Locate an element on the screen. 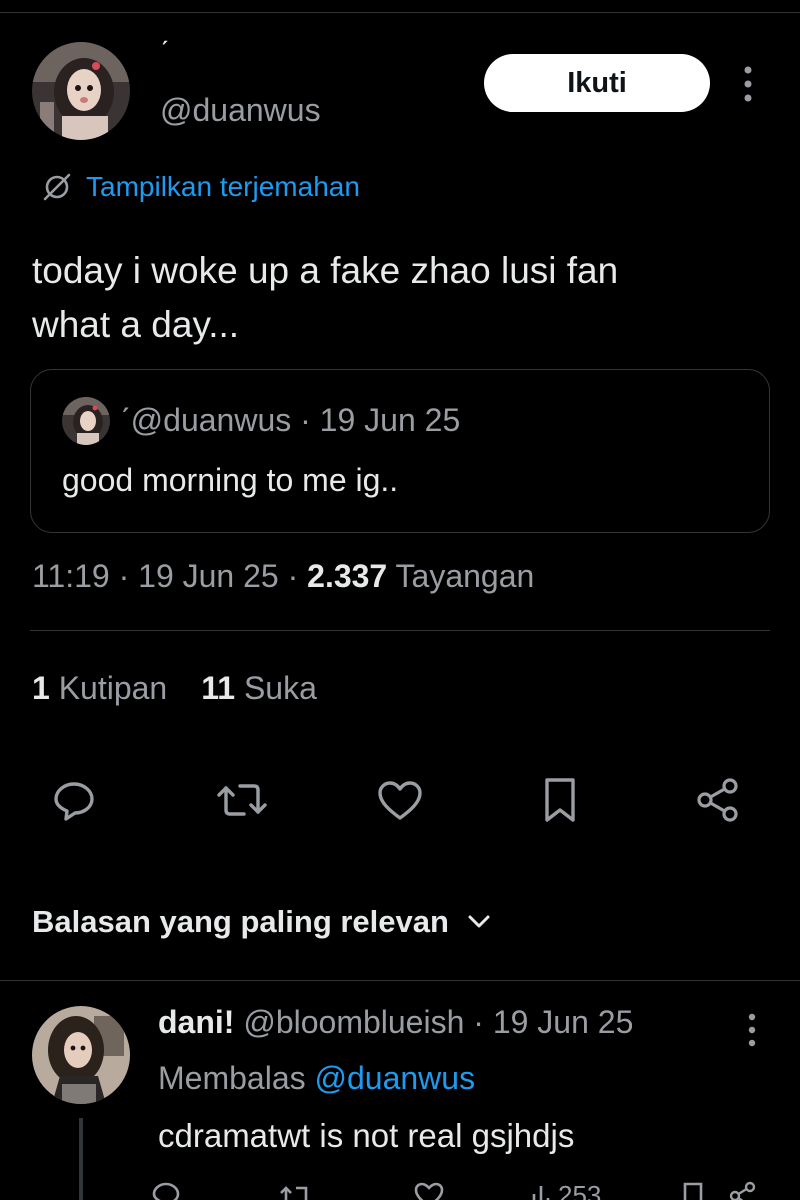 The width and height of the screenshot is (800, 1200). reply-bookmark-icon is located at coordinates (693, 1190).